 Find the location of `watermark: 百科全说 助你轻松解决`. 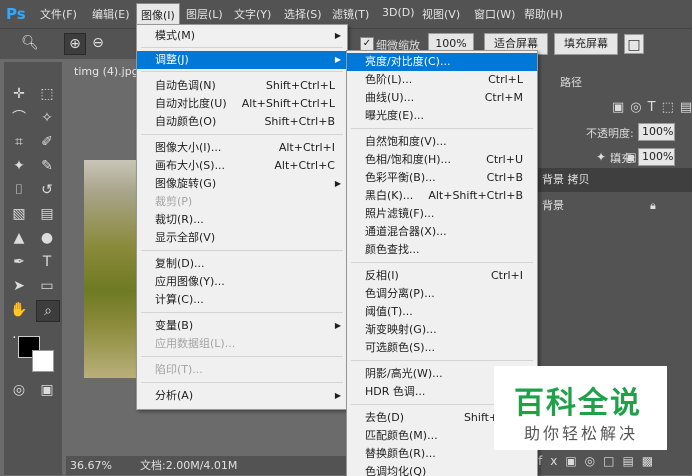

watermark: 百科全说 助你轻松解决 is located at coordinates (580, 408).